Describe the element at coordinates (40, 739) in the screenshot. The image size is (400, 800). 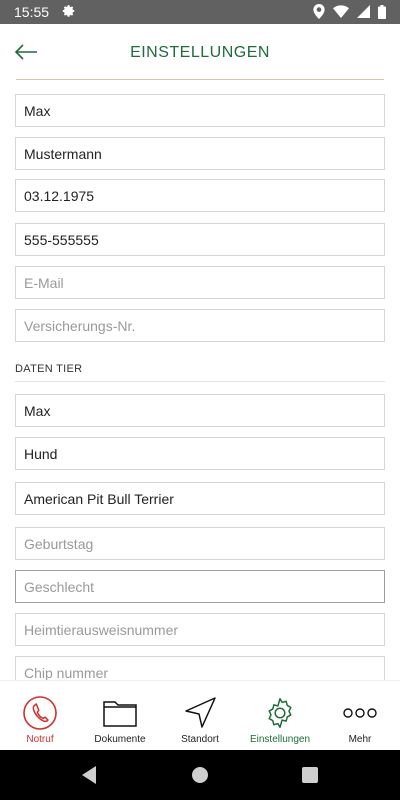
I see `nav-label-notruf: Notruf` at that location.